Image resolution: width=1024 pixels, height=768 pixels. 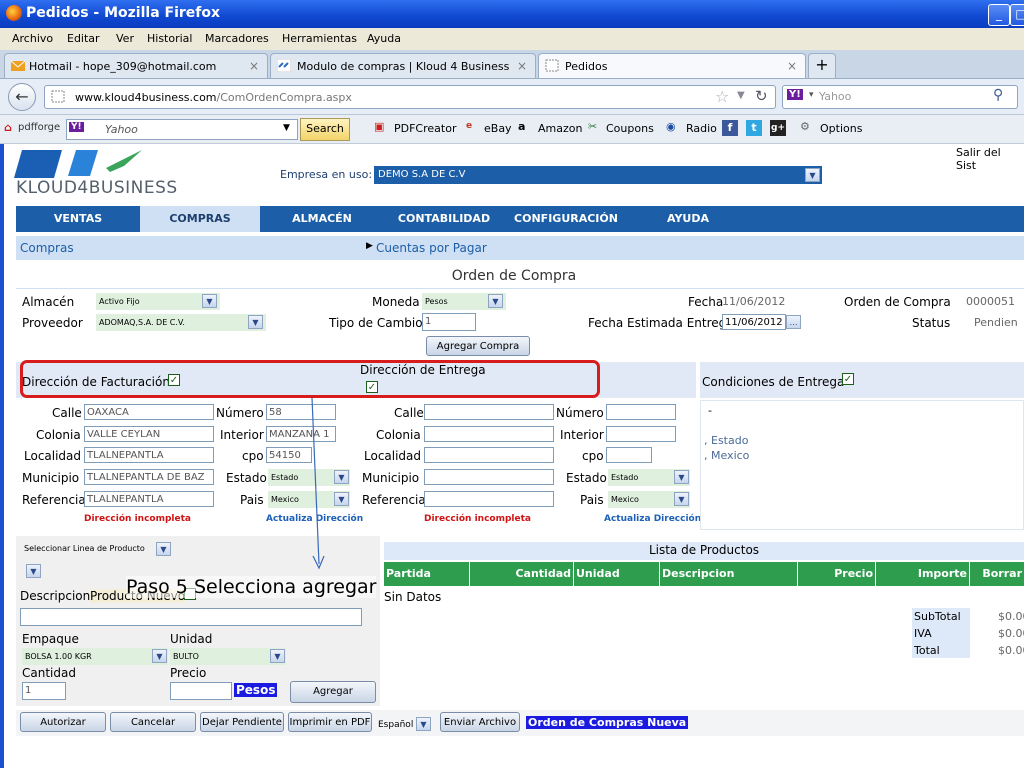 I want to click on proveedor-select: ADOMAQ,S.A. DE C.V., so click(x=181, y=322).